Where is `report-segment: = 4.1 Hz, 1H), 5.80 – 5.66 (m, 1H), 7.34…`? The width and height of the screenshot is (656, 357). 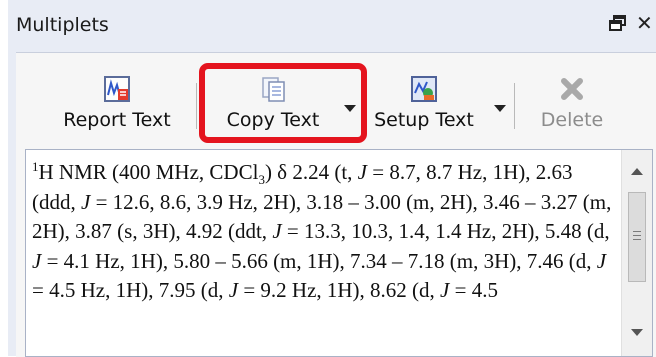 report-segment: = 4.1 Hz, 1H), 5.80 – 5.66 (m, 1H), 7.34… is located at coordinates (319, 260).